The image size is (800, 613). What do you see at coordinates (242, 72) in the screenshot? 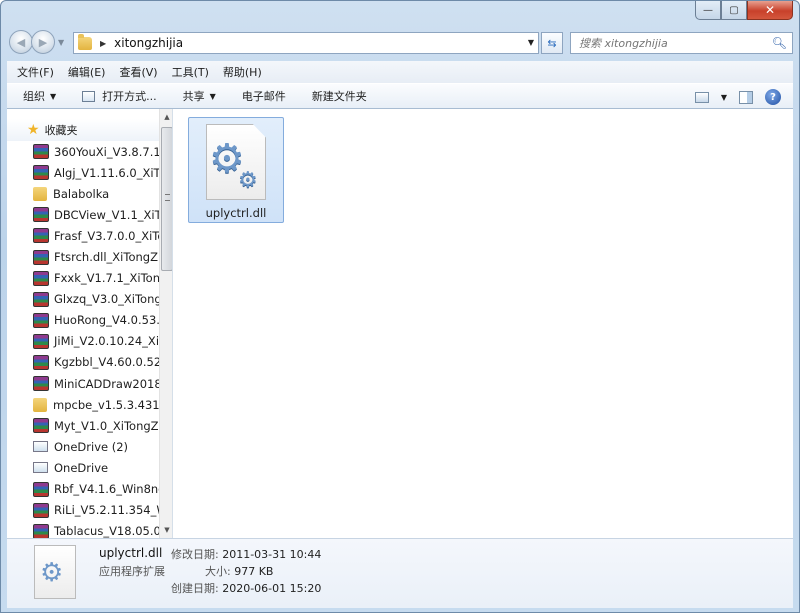
I see `menu-help: 帮助(H)` at bounding box center [242, 72].